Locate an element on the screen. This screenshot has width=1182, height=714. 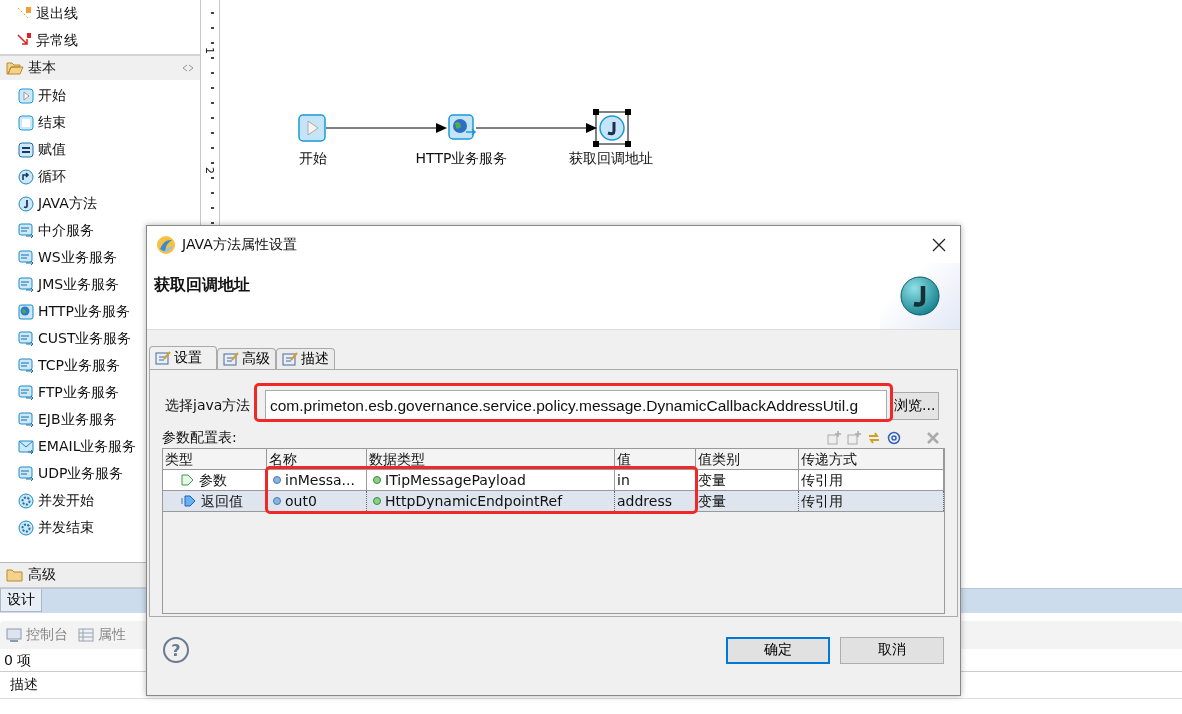
app-logo-icon is located at coordinates (166, 244).